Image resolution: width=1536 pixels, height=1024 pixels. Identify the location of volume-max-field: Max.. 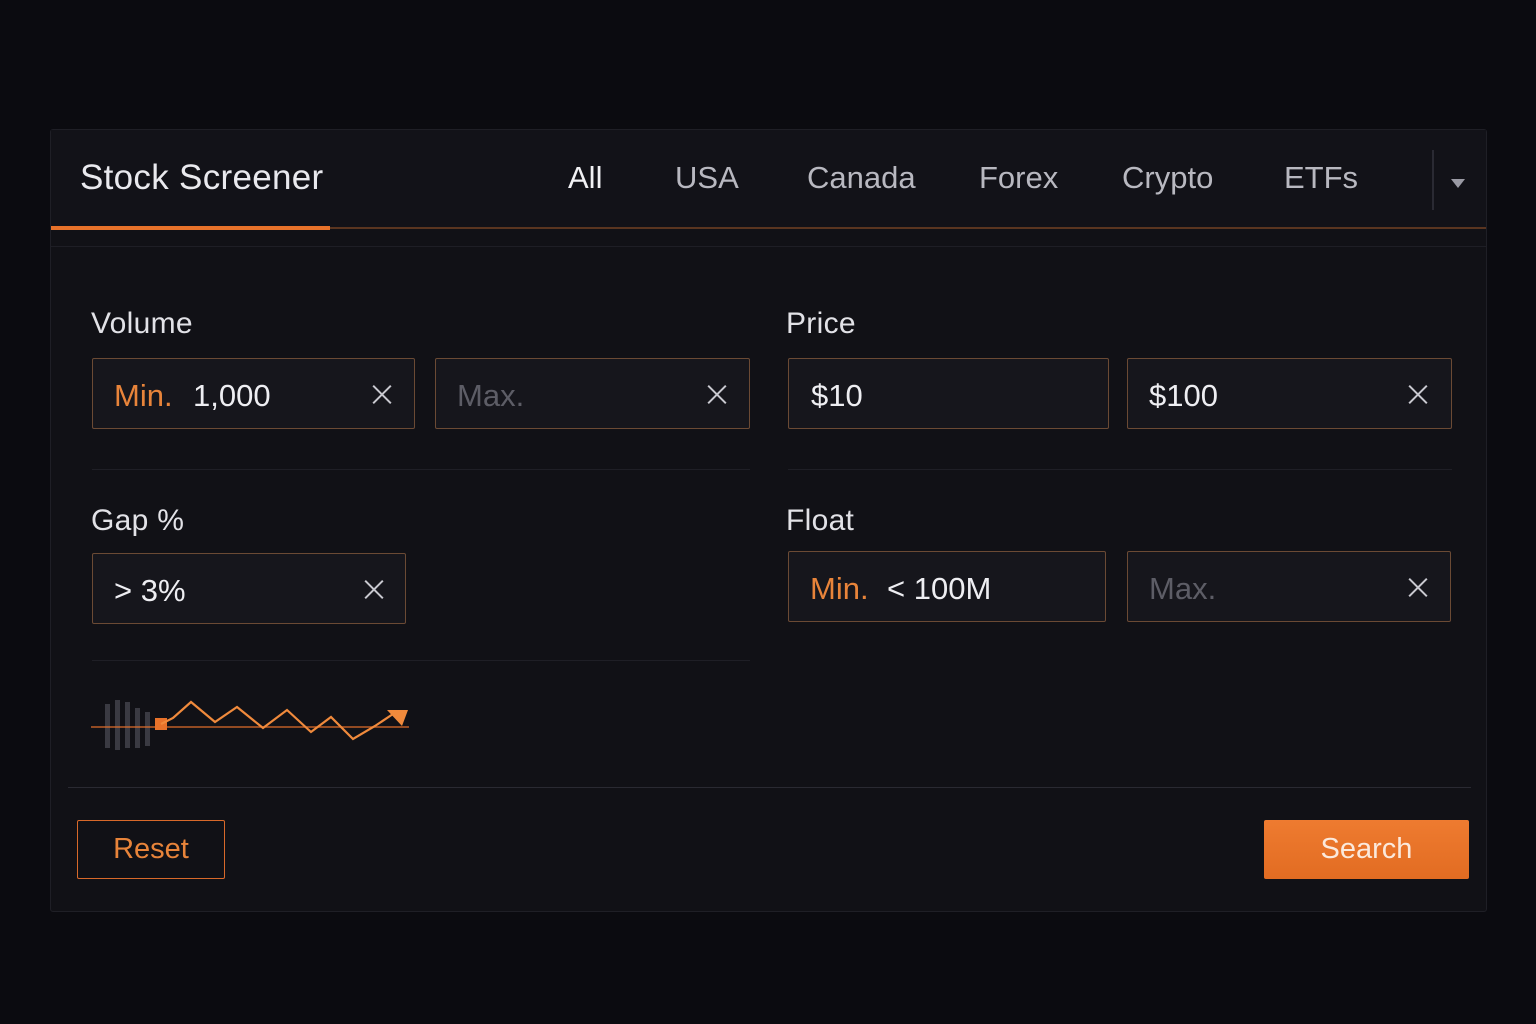
(592, 393).